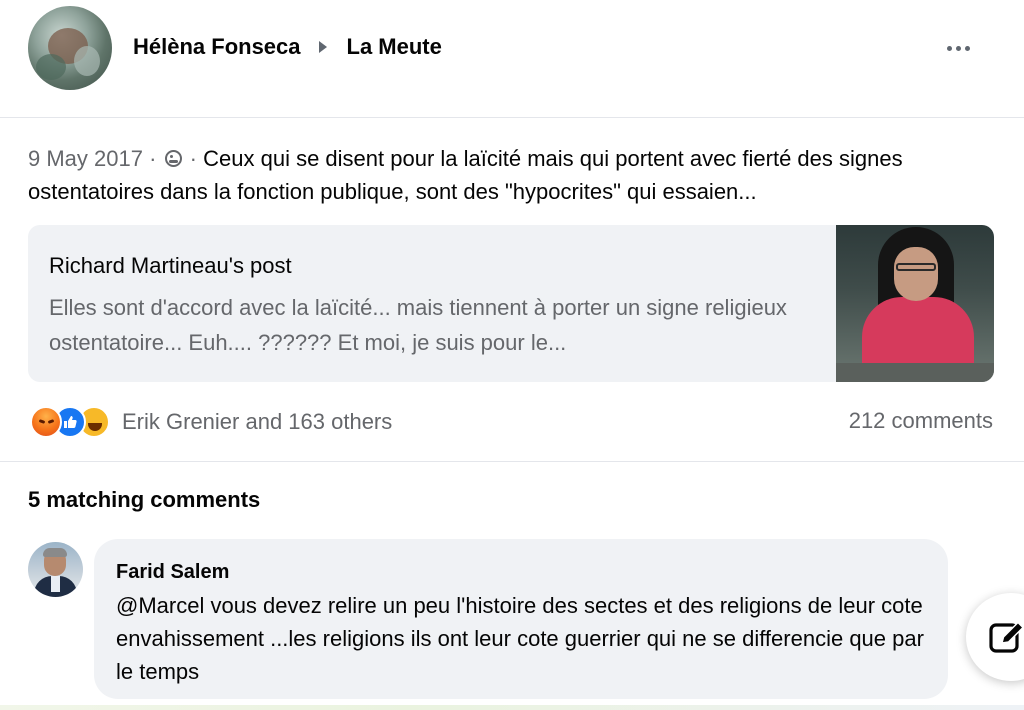  I want to click on group-name: La Meute, so click(394, 47).